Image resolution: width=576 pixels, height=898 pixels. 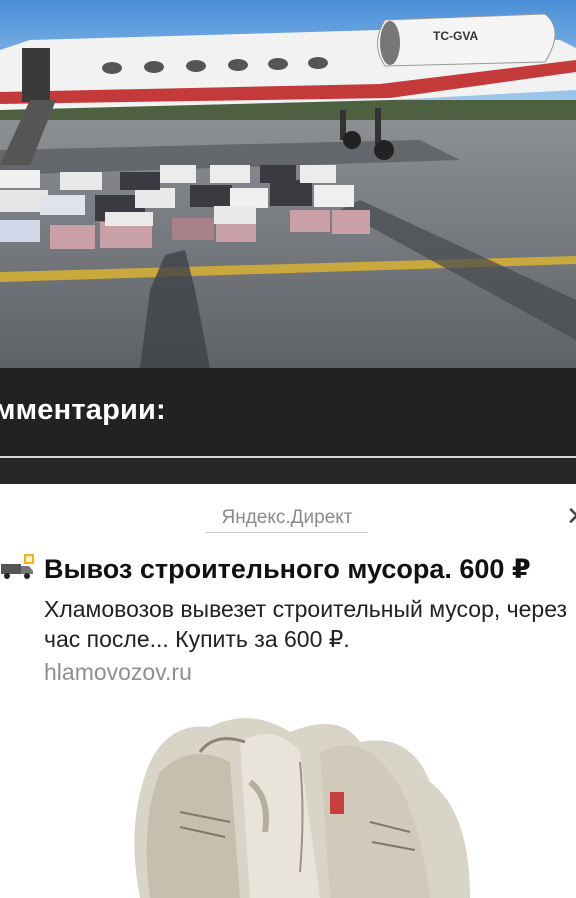 What do you see at coordinates (118, 672) in the screenshot?
I see `ad-domain: hlamovozov.ru` at bounding box center [118, 672].